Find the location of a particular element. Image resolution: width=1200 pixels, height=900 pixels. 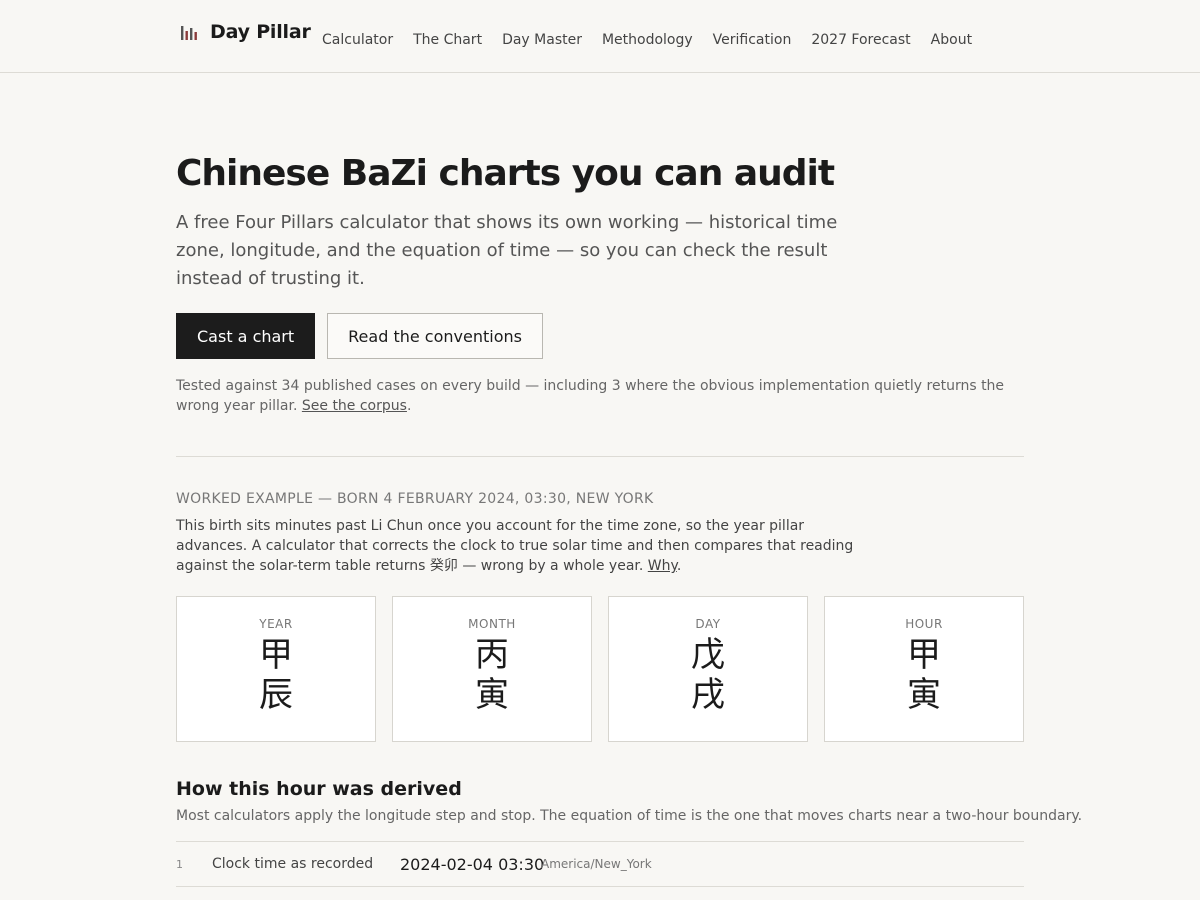

pillar-stem: 丙 is located at coordinates (492, 655).